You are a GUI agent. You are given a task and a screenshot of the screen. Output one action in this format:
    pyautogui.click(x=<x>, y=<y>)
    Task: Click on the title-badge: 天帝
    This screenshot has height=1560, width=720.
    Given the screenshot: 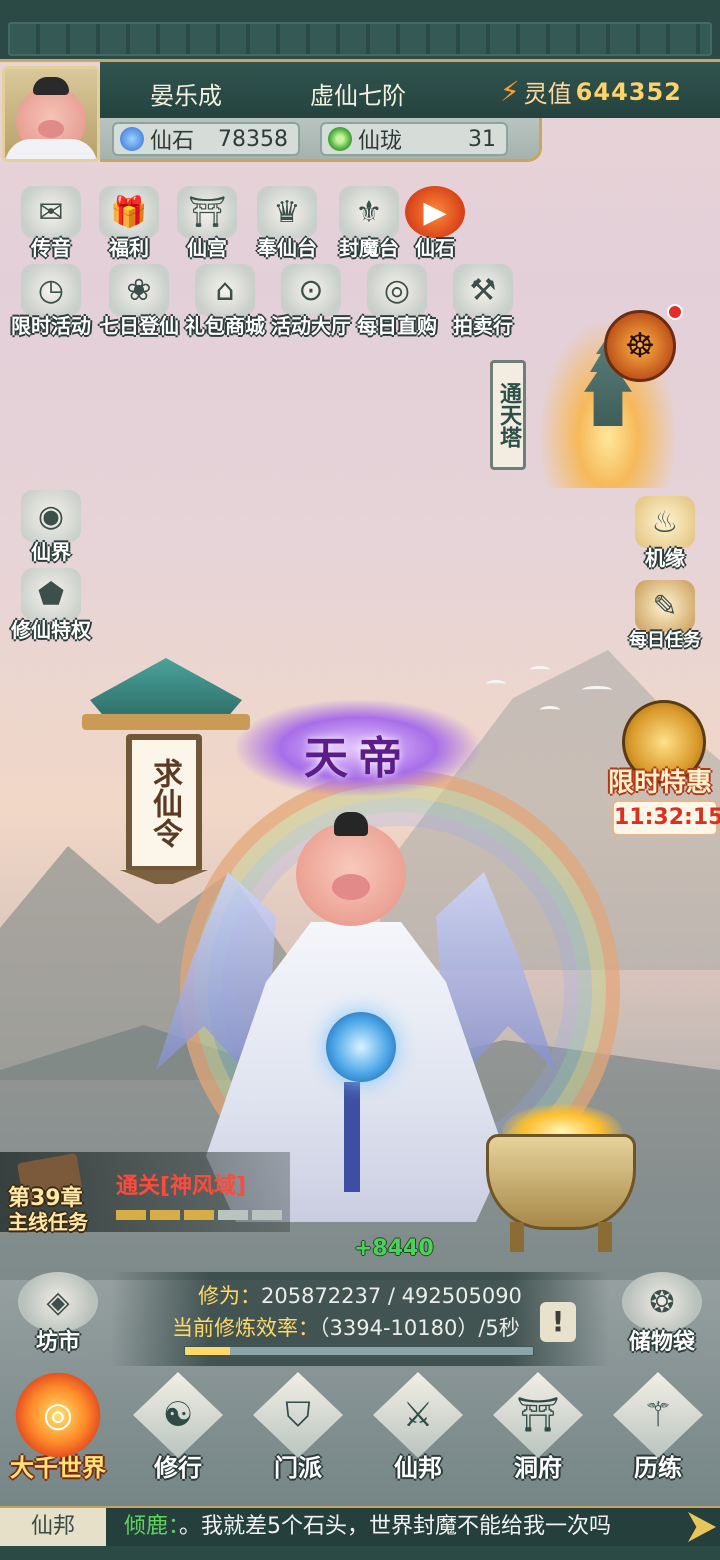 What is the action you would take?
    pyautogui.click(x=358, y=748)
    